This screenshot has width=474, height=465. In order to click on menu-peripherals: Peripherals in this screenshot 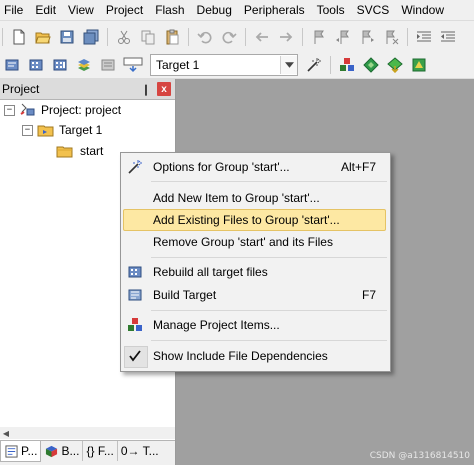, I will do `click(274, 10)`.